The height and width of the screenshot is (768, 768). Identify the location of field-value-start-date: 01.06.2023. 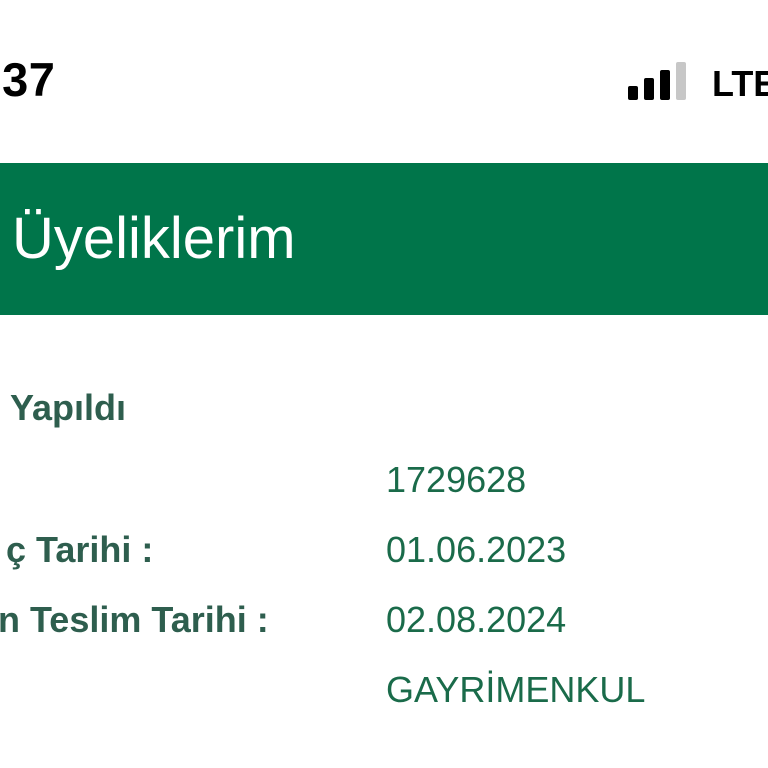
(476, 549).